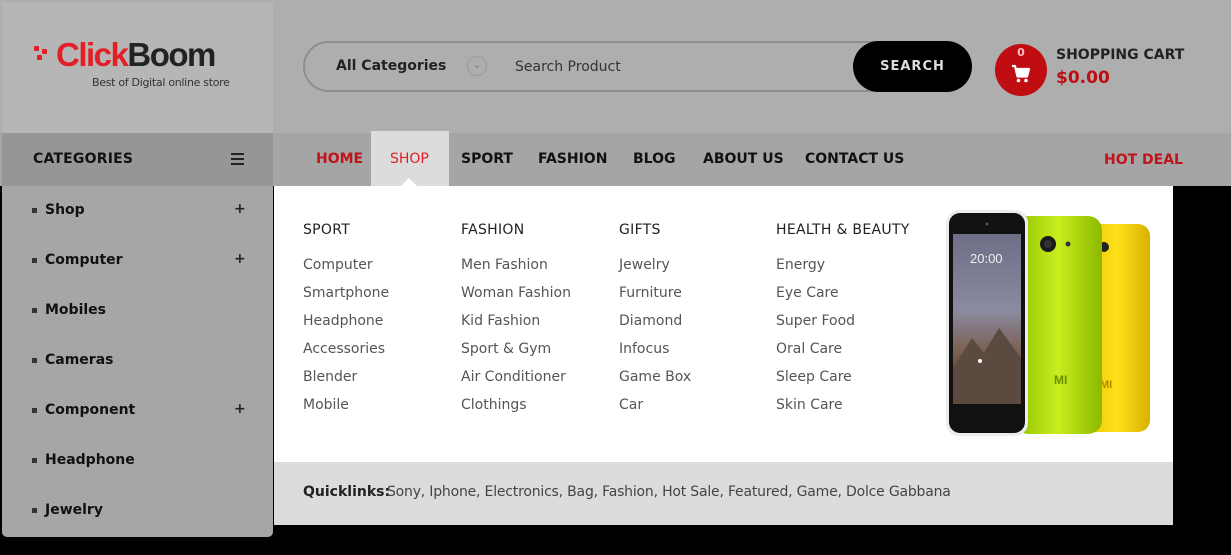  What do you see at coordinates (572, 159) in the screenshot?
I see `nav-fashion: FASHION` at bounding box center [572, 159].